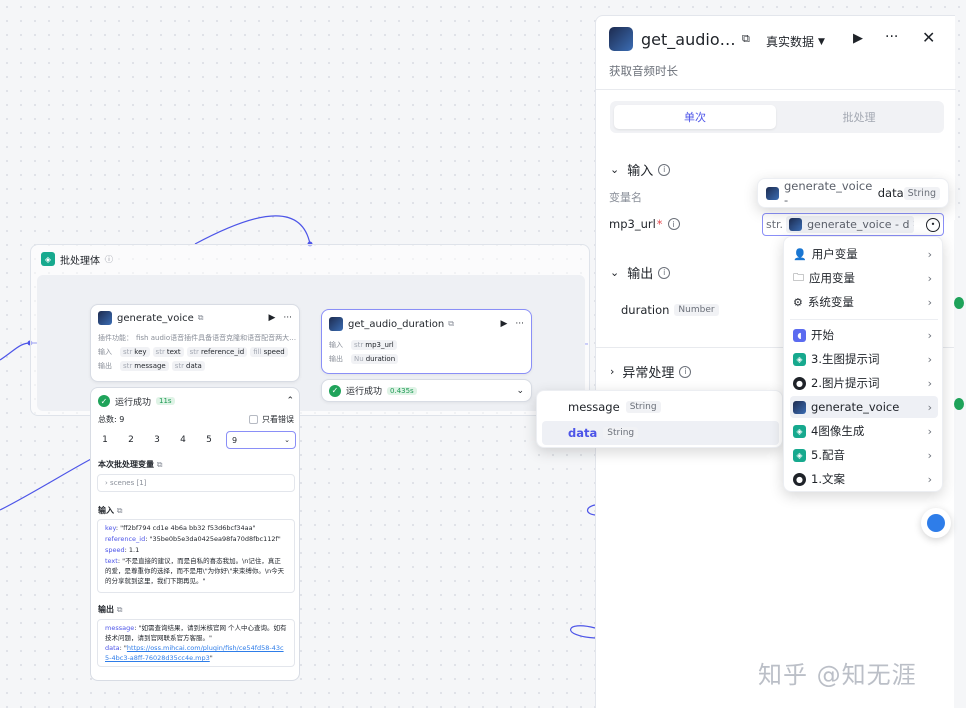  Describe the element at coordinates (278, 419) in the screenshot. I see `errors-only-label: 只看错误` at that location.